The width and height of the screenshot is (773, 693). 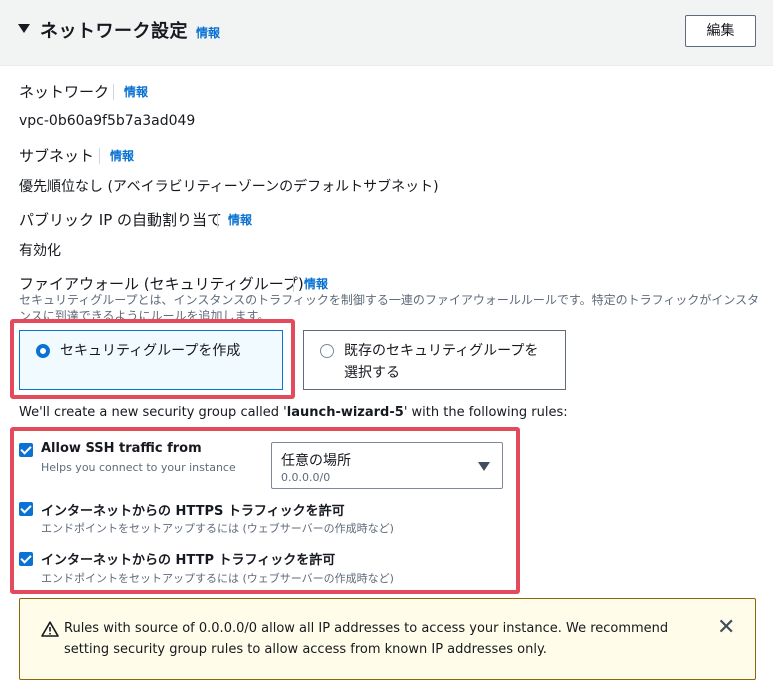 I want to click on ssh-source-value: 任意の場所, so click(x=316, y=461).